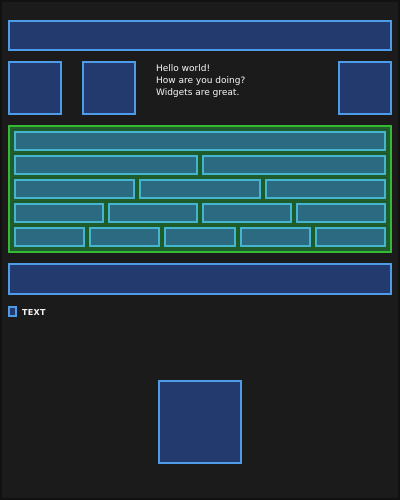 The image size is (400, 500). What do you see at coordinates (200, 279) in the screenshot?
I see `bottom-bar` at bounding box center [200, 279].